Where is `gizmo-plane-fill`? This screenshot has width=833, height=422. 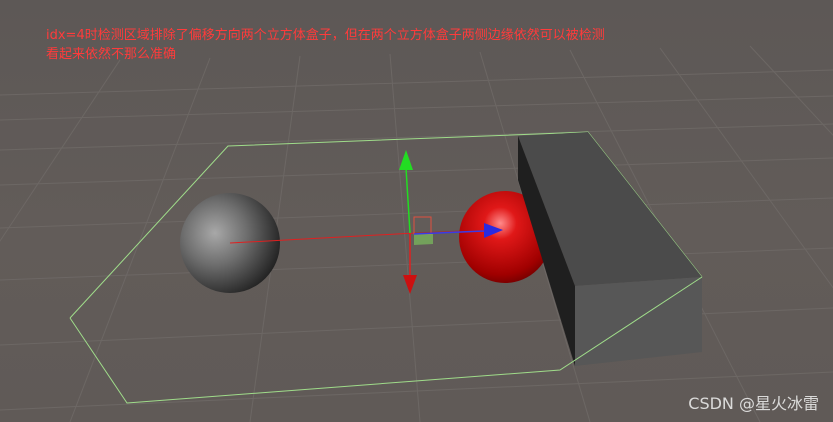 gizmo-plane-fill is located at coordinates (423, 239).